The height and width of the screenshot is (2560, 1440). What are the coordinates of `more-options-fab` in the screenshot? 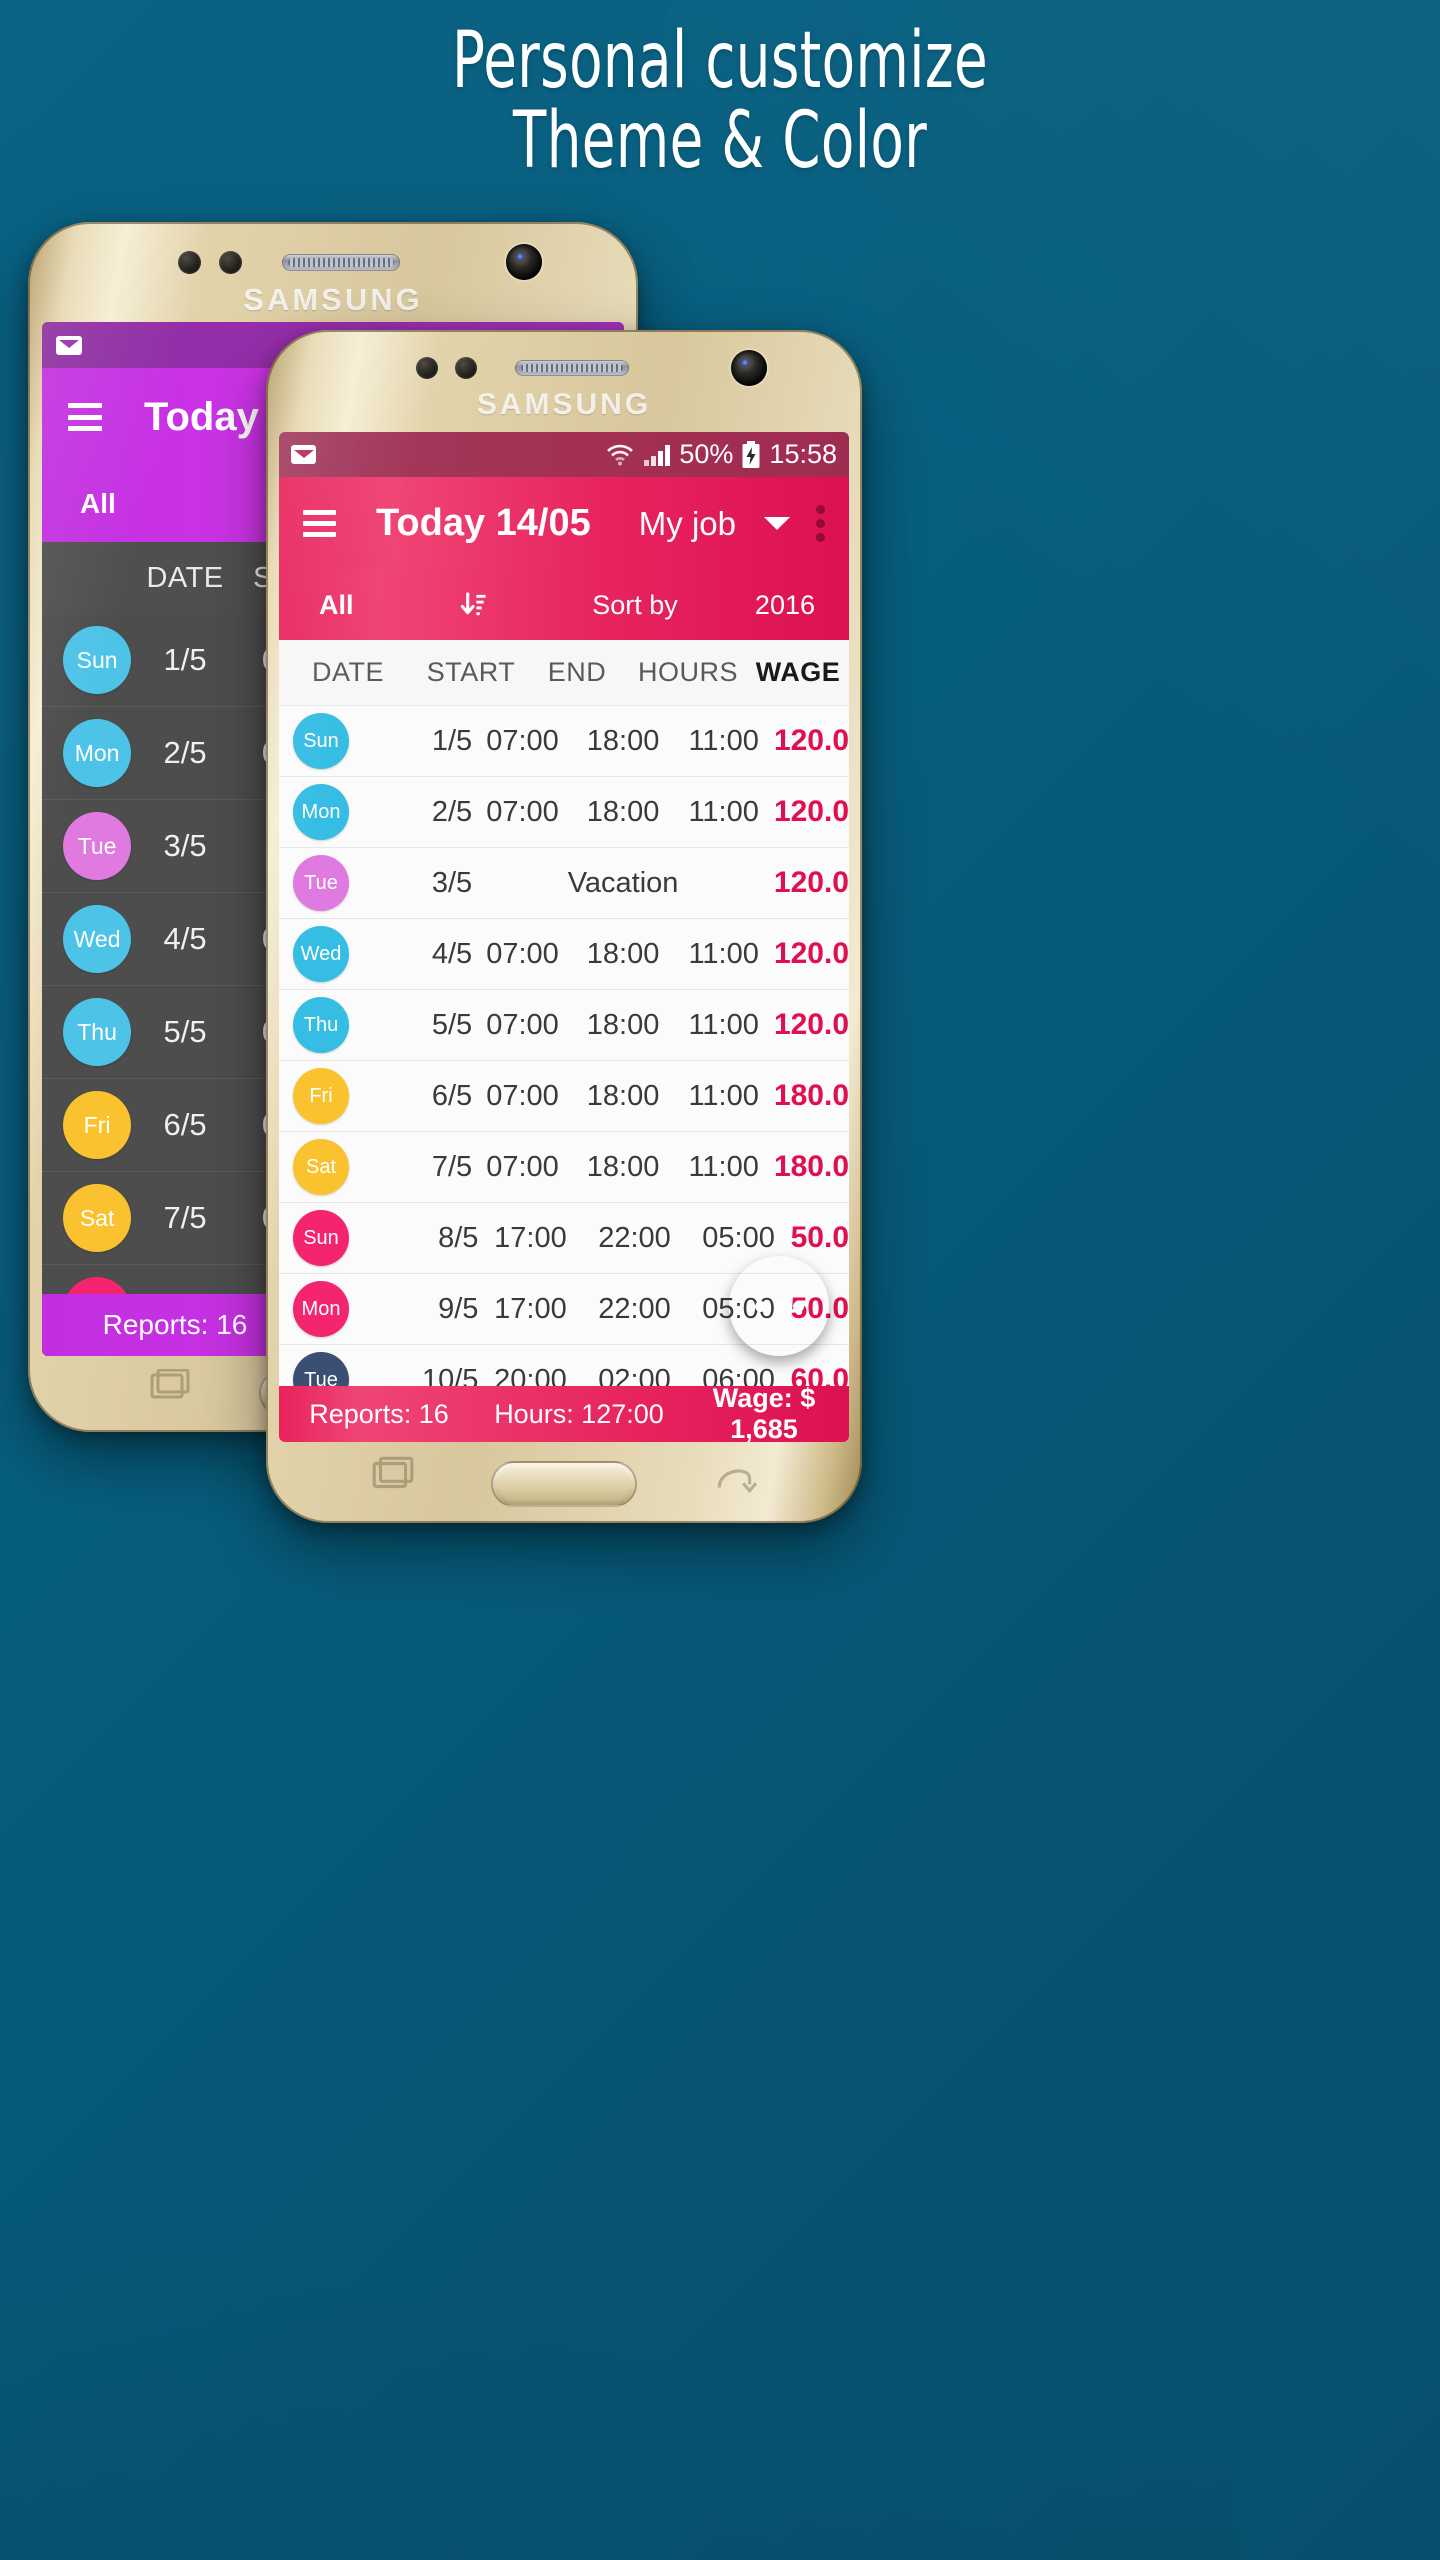 It's located at (779, 1306).